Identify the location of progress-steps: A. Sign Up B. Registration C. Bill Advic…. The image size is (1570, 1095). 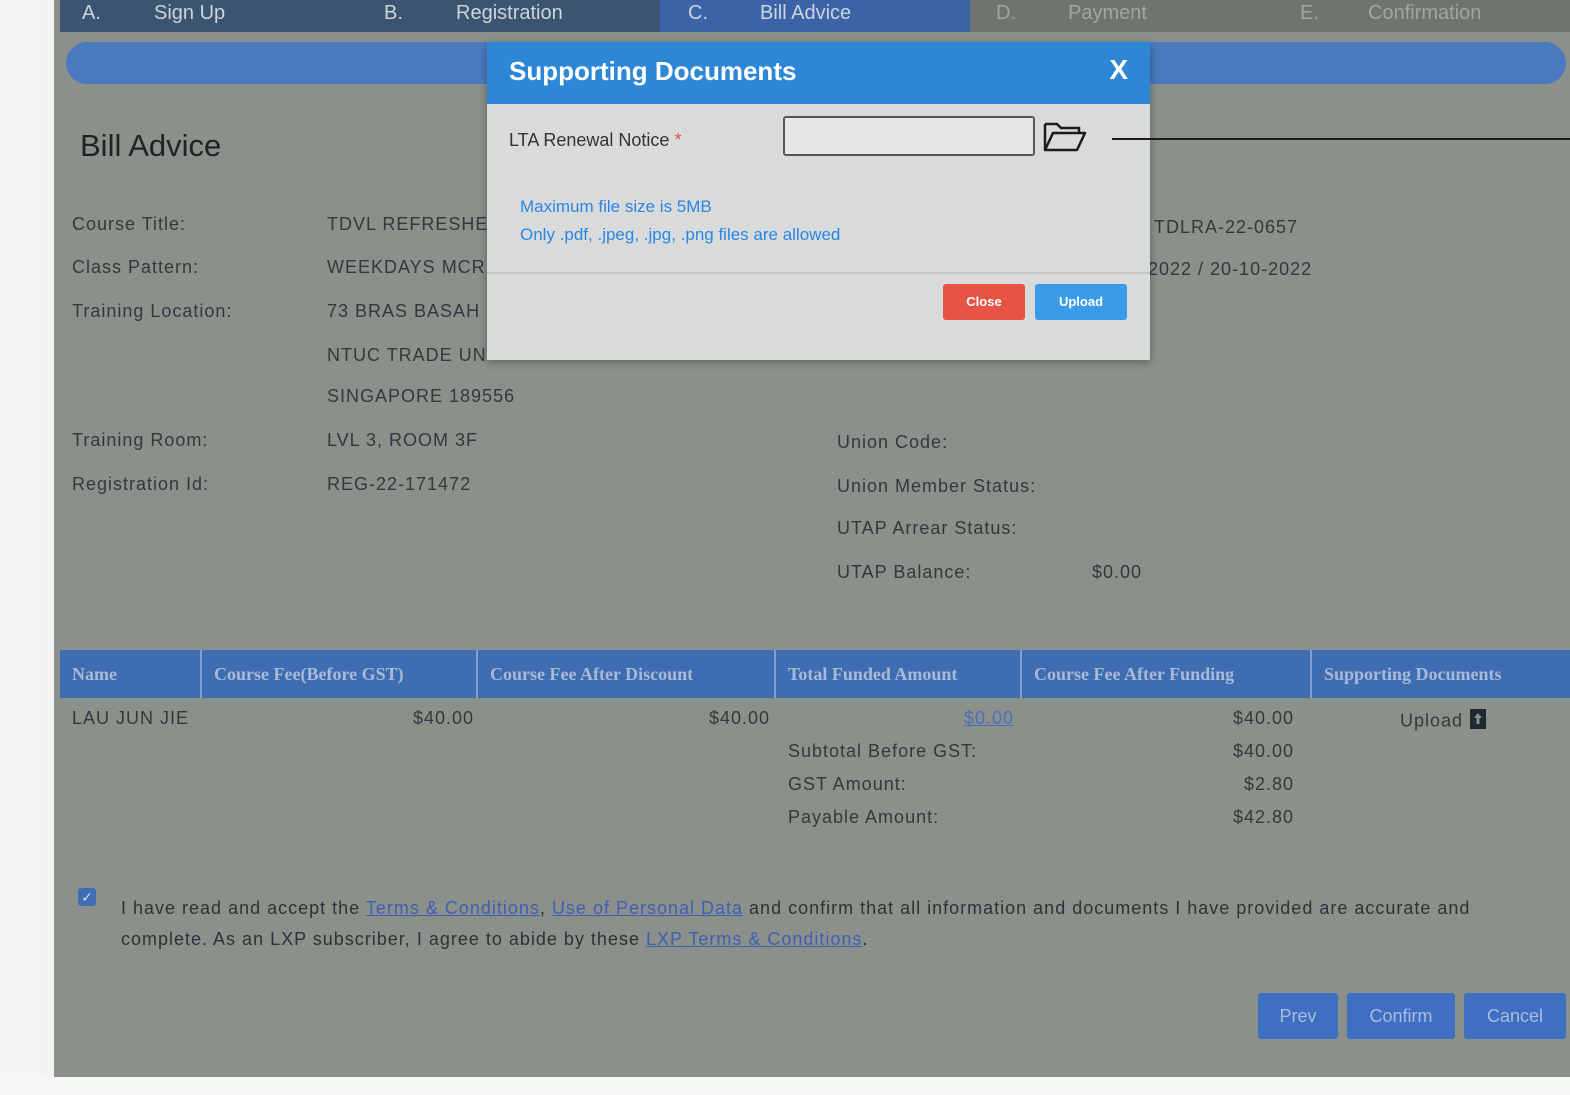
(815, 16).